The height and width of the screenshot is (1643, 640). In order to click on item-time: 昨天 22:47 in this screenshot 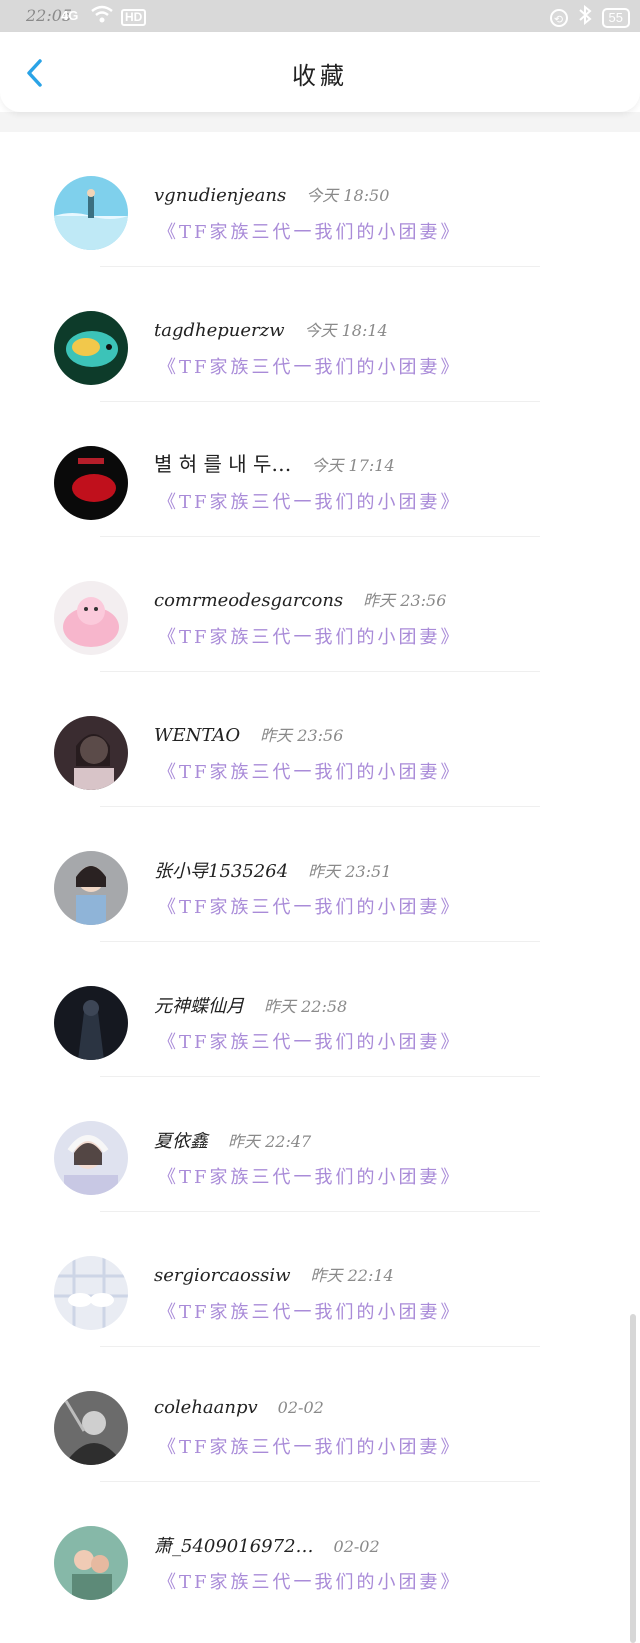, I will do `click(270, 1141)`.